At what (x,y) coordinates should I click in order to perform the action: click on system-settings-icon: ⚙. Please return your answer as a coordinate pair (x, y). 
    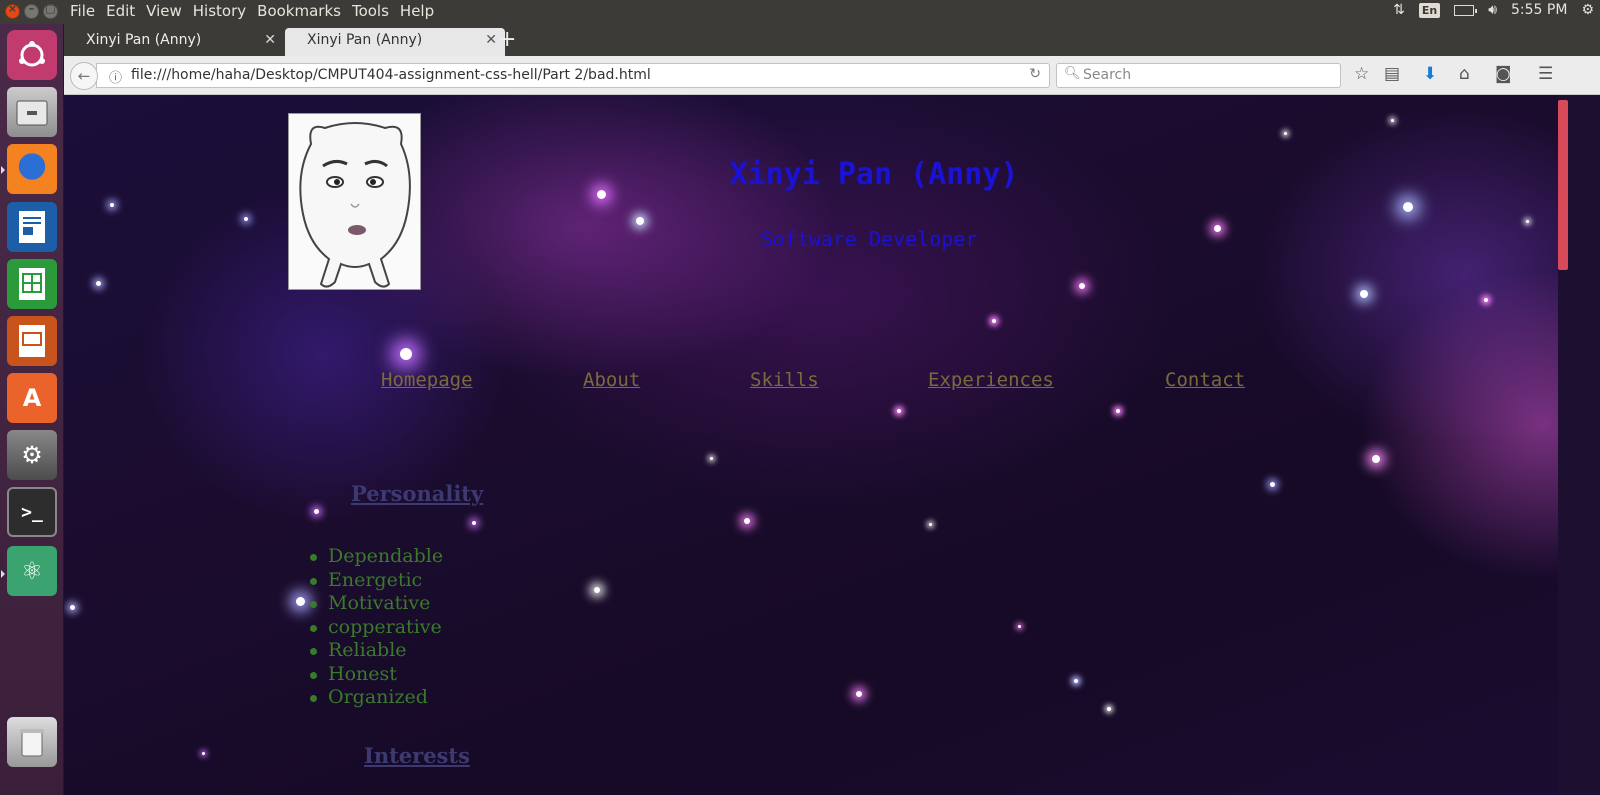
    Looking at the image, I should click on (32, 455).